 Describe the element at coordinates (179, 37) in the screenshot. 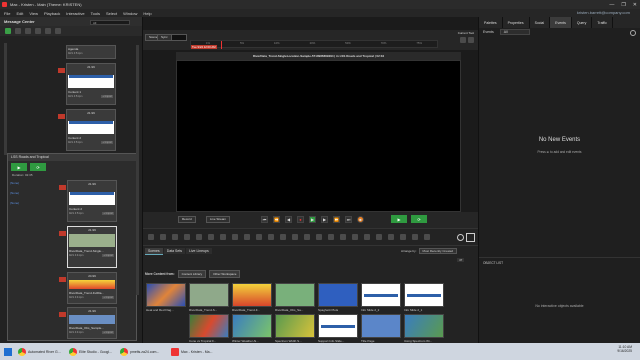

I see `time-input` at that location.